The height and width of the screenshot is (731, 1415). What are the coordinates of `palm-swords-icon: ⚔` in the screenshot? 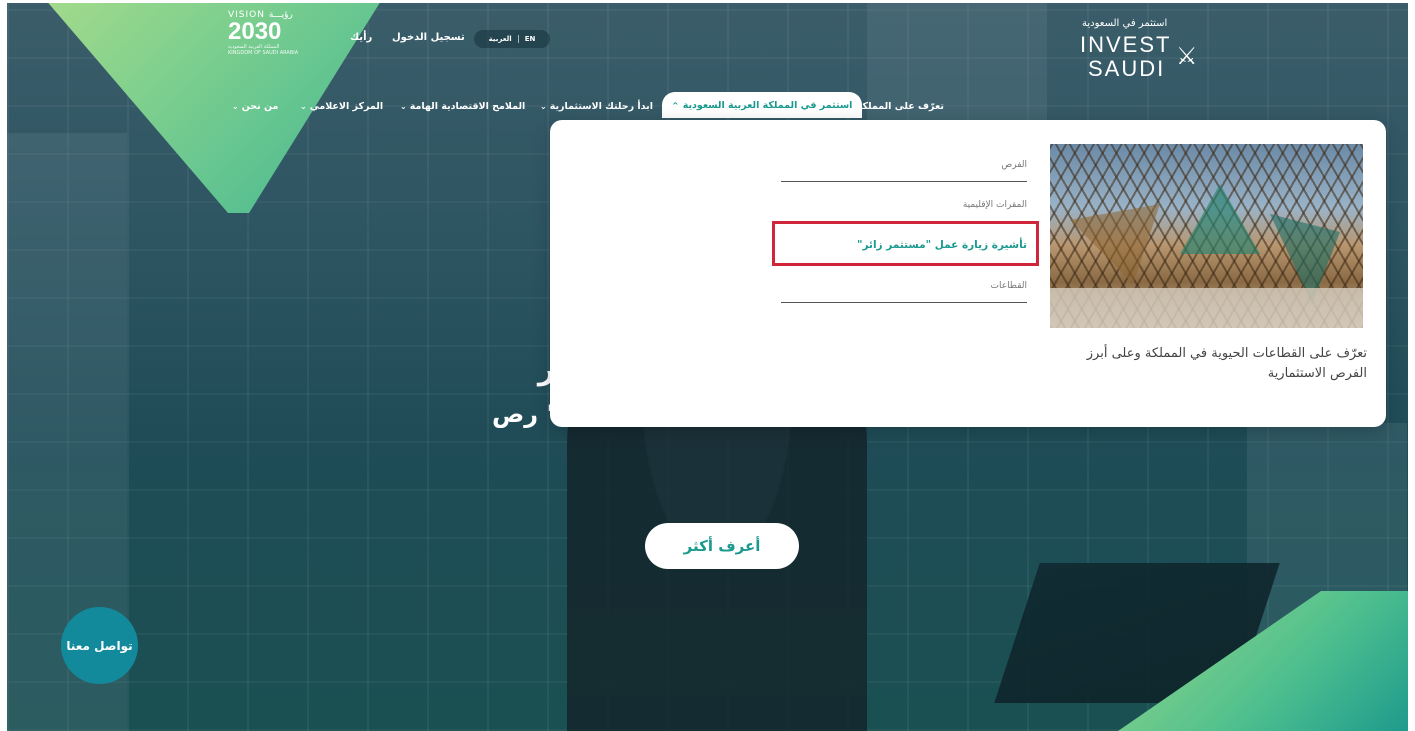 It's located at (1187, 56).